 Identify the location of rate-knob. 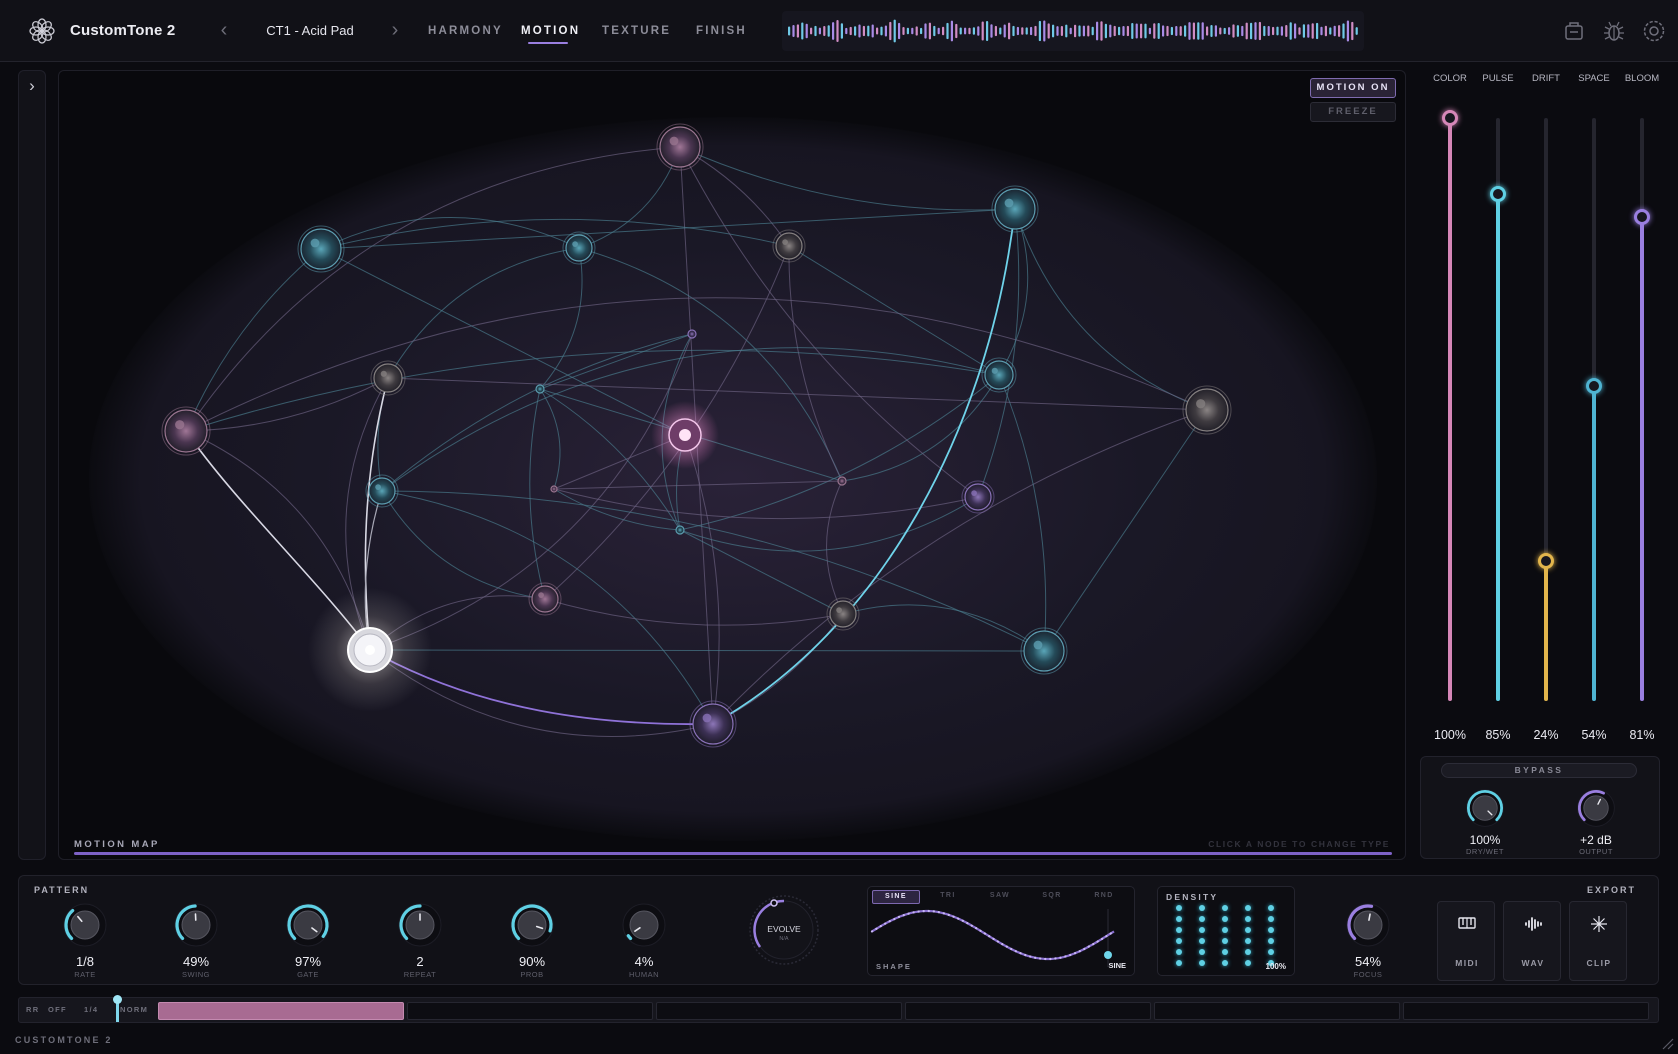
(85, 925).